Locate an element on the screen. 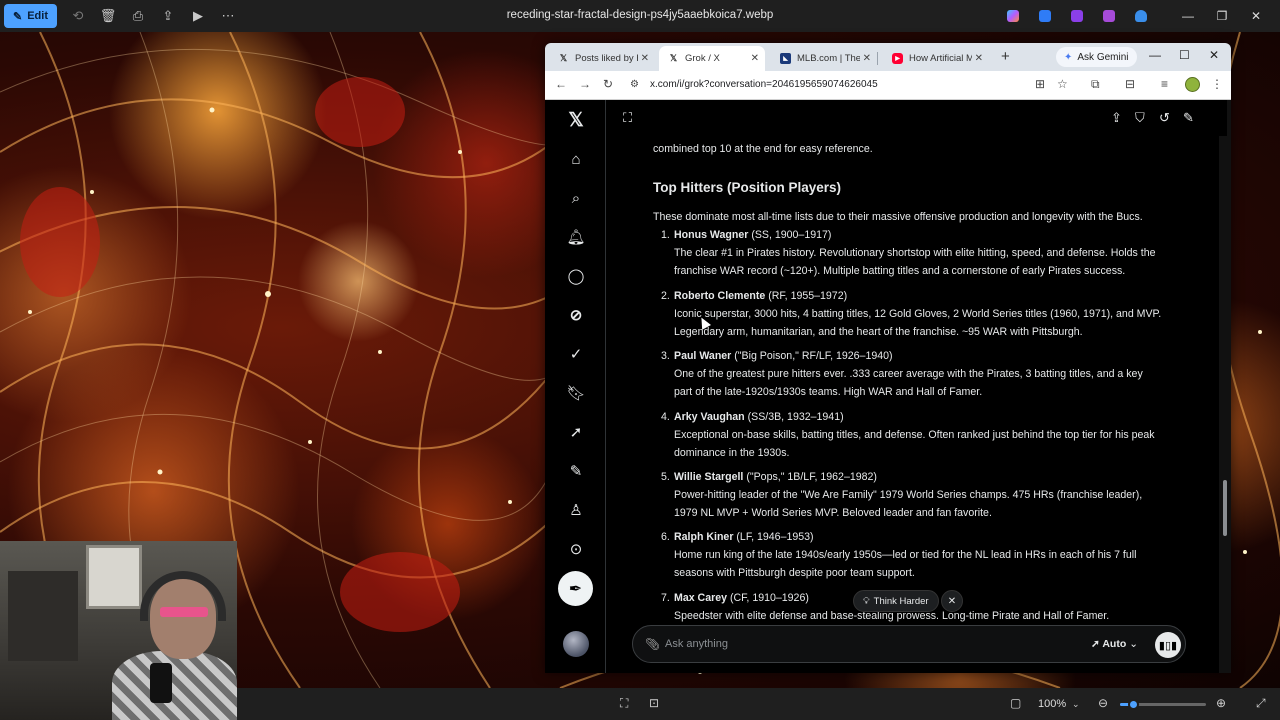 Image resolution: width=1280 pixels, height=720 pixels. home-icon: ⌂ is located at coordinates (576, 159).